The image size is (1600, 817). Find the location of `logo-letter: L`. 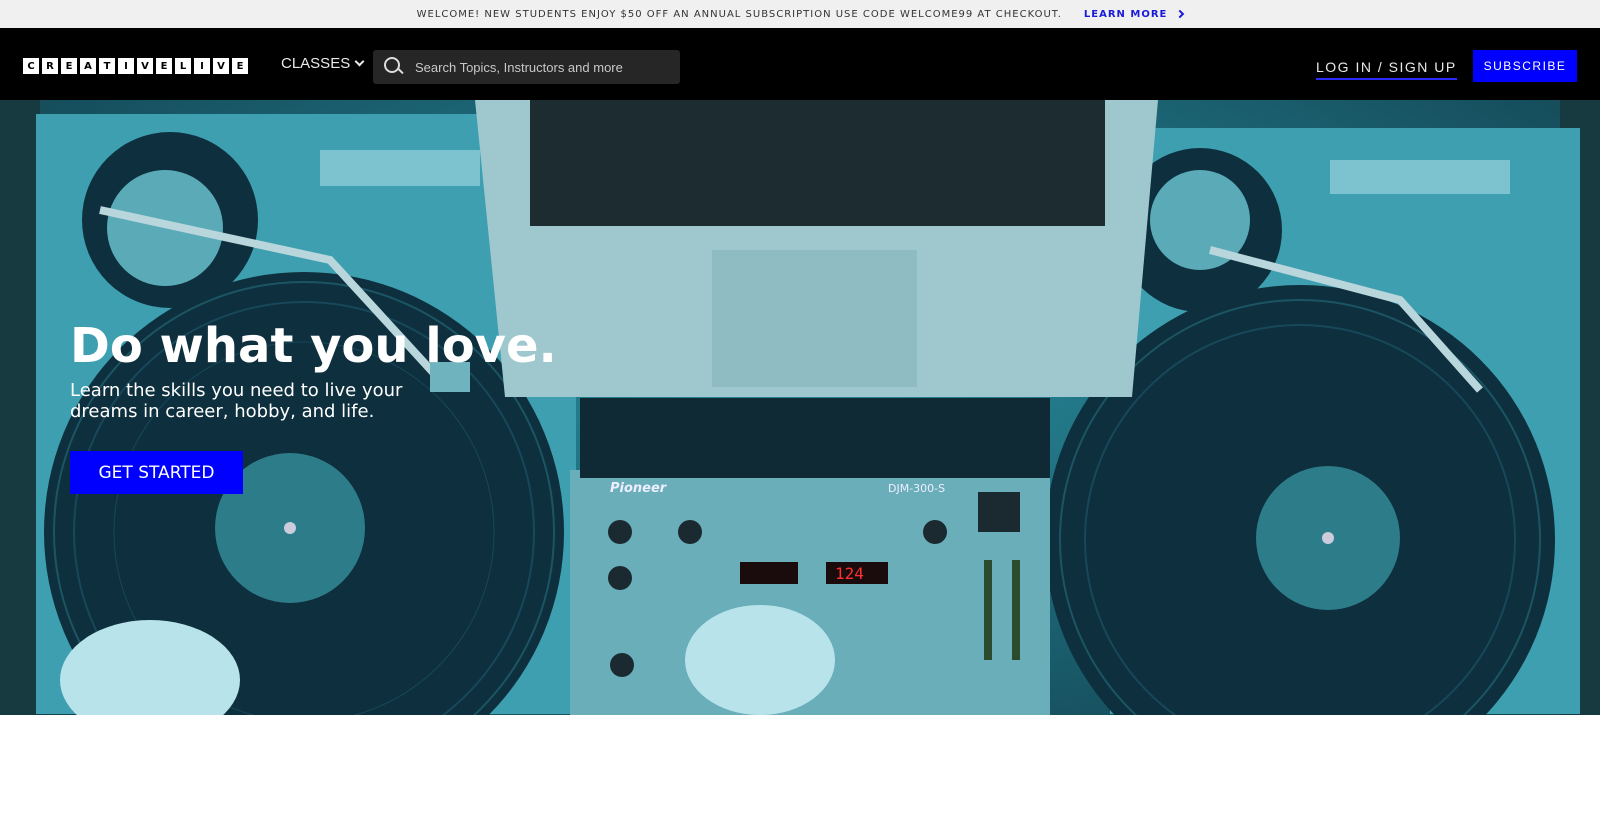

logo-letter: L is located at coordinates (183, 66).